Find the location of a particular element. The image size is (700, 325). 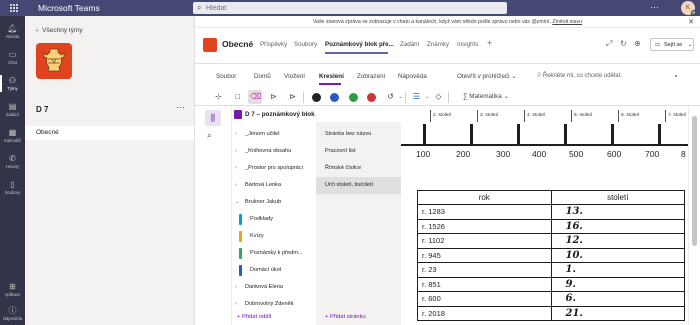

page-item: Stránka bez názvu is located at coordinates (358, 134).